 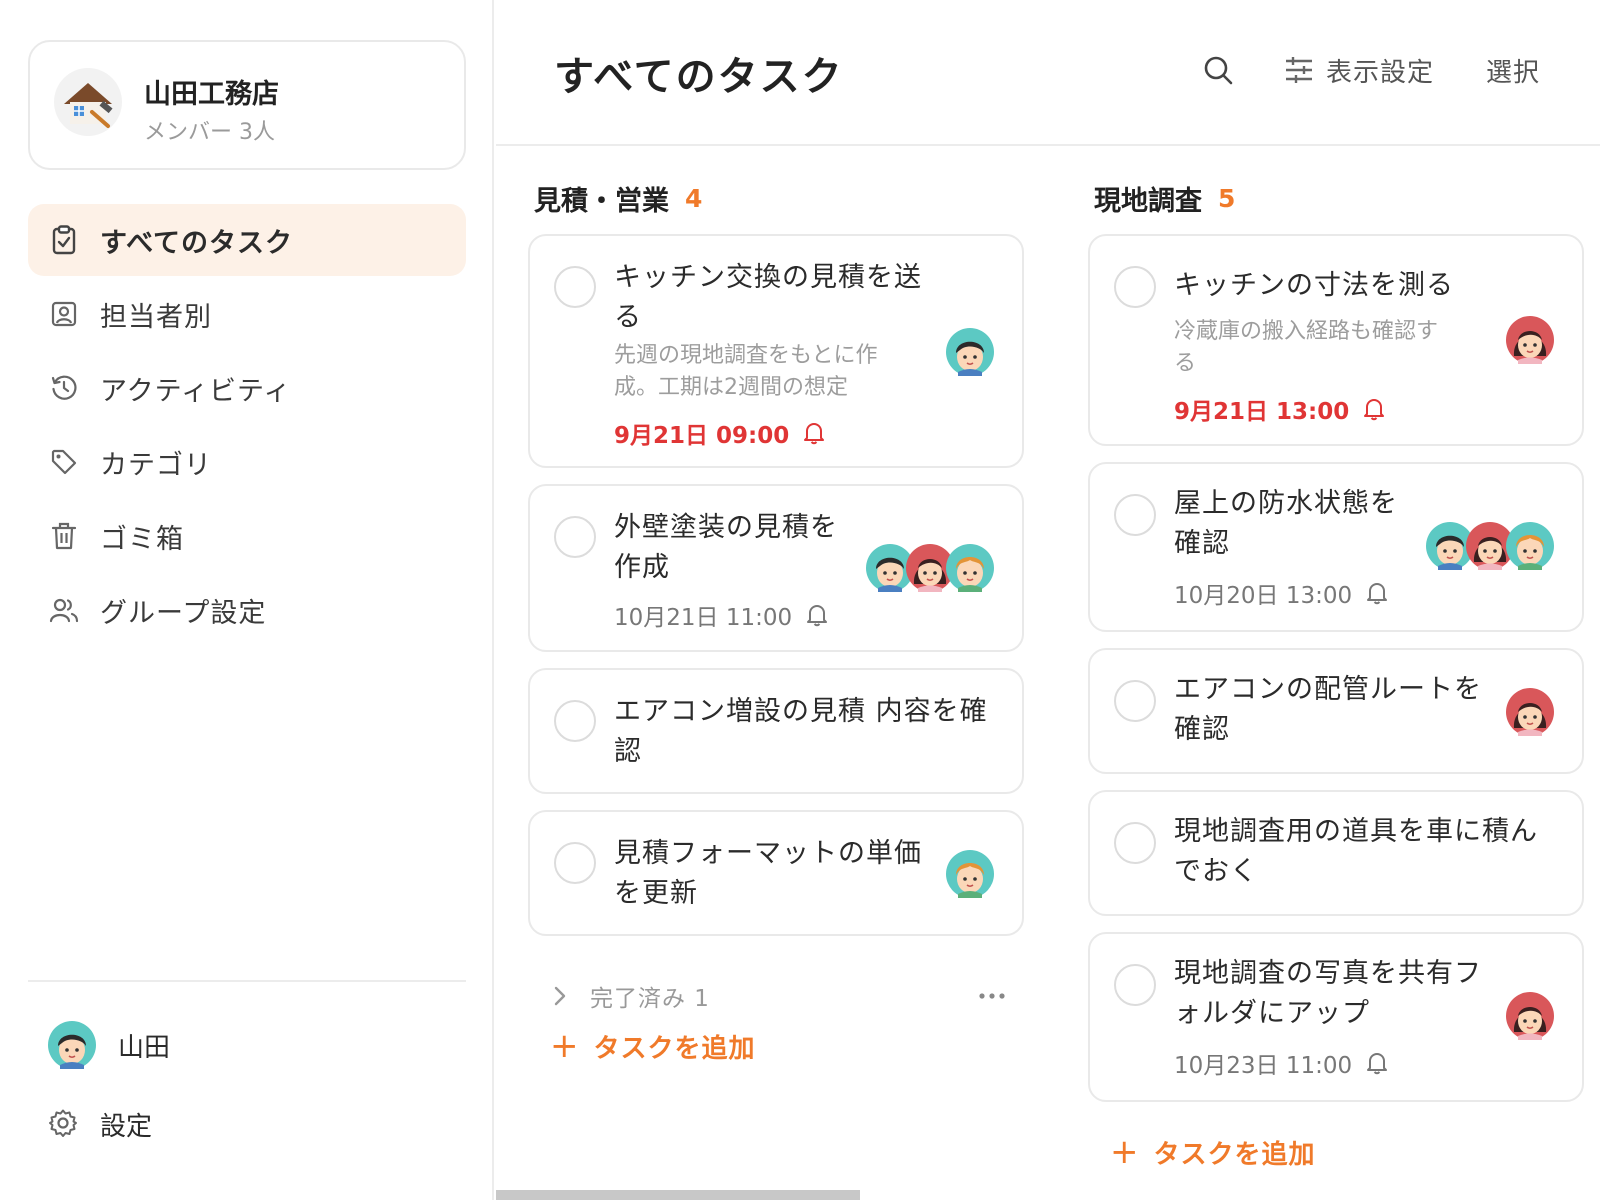 What do you see at coordinates (776, 873) in the screenshot?
I see `task-card: 見積フォーマットの単価 を更新` at bounding box center [776, 873].